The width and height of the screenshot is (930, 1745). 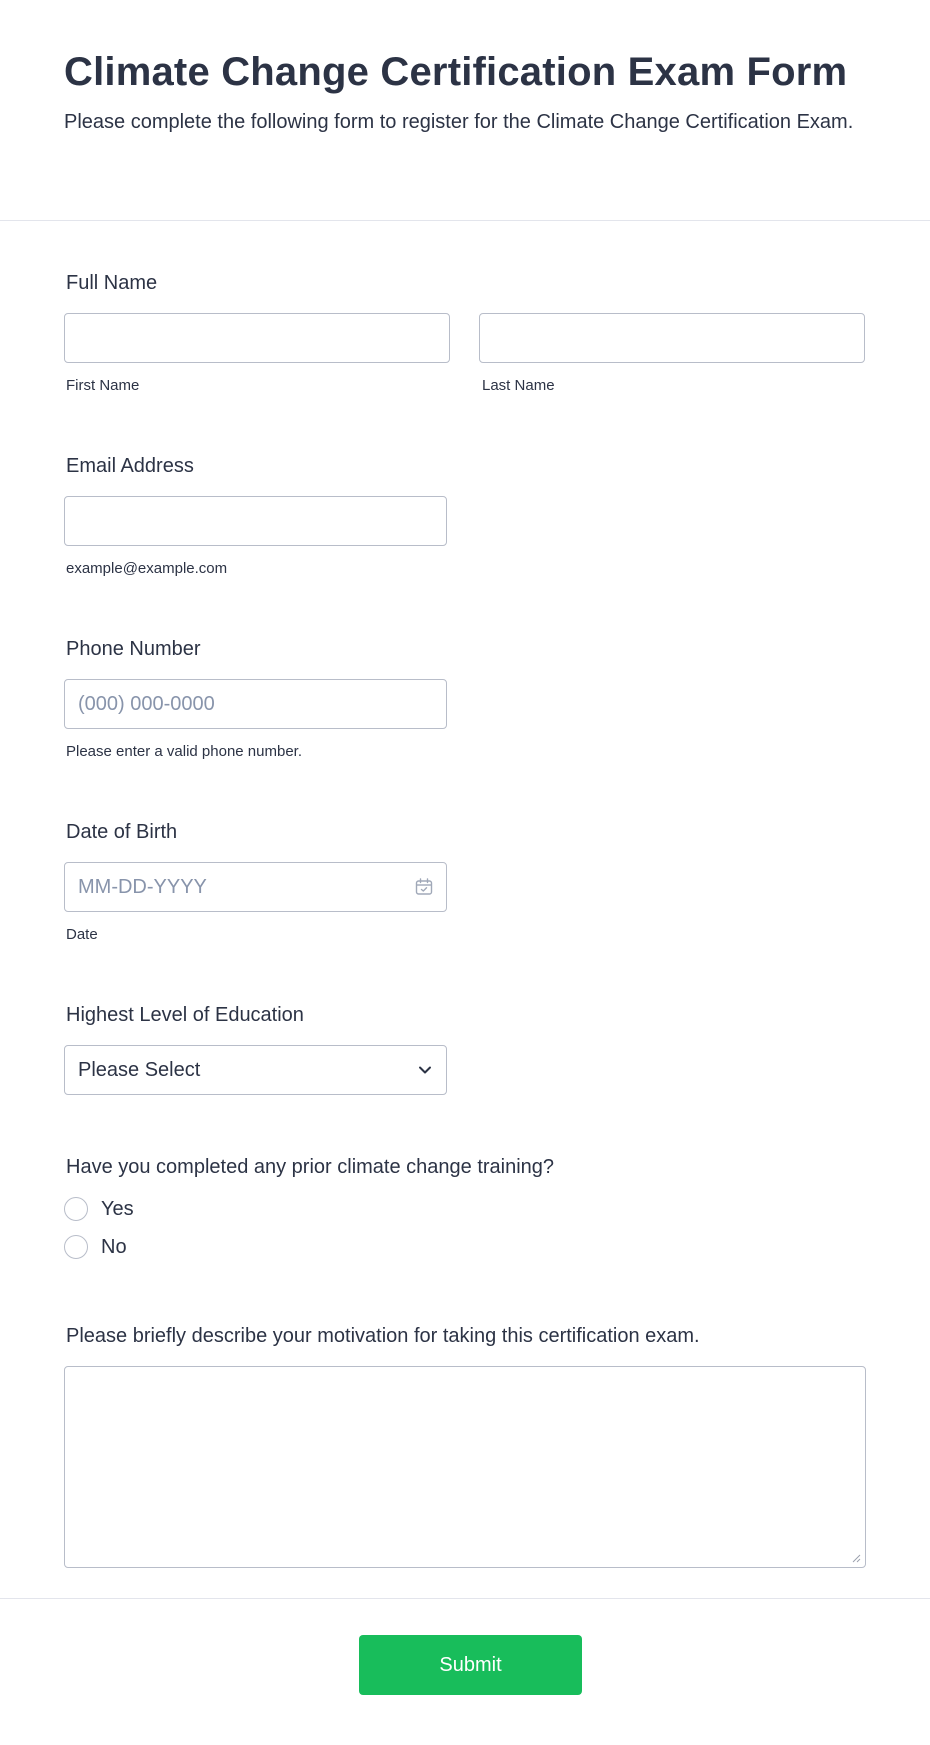 What do you see at coordinates (255, 887) in the screenshot?
I see `dob-input: MM-DD-YYYY` at bounding box center [255, 887].